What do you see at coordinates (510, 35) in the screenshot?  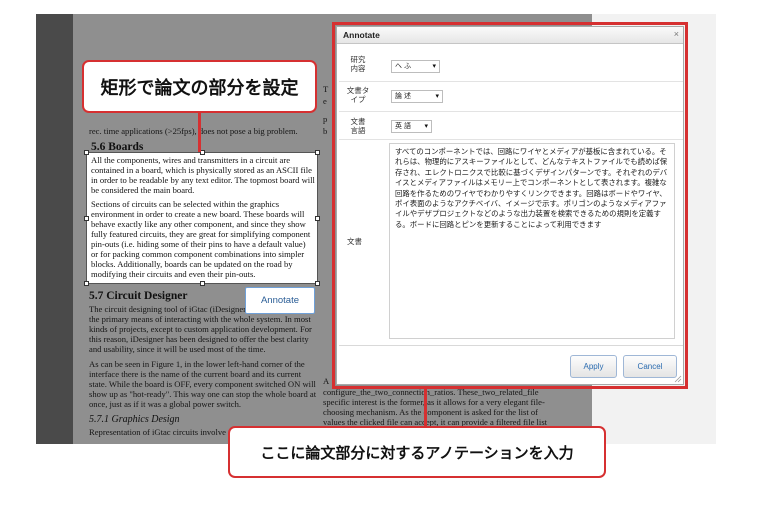 I see `dialog-titlebar: Annotate ×` at bounding box center [510, 35].